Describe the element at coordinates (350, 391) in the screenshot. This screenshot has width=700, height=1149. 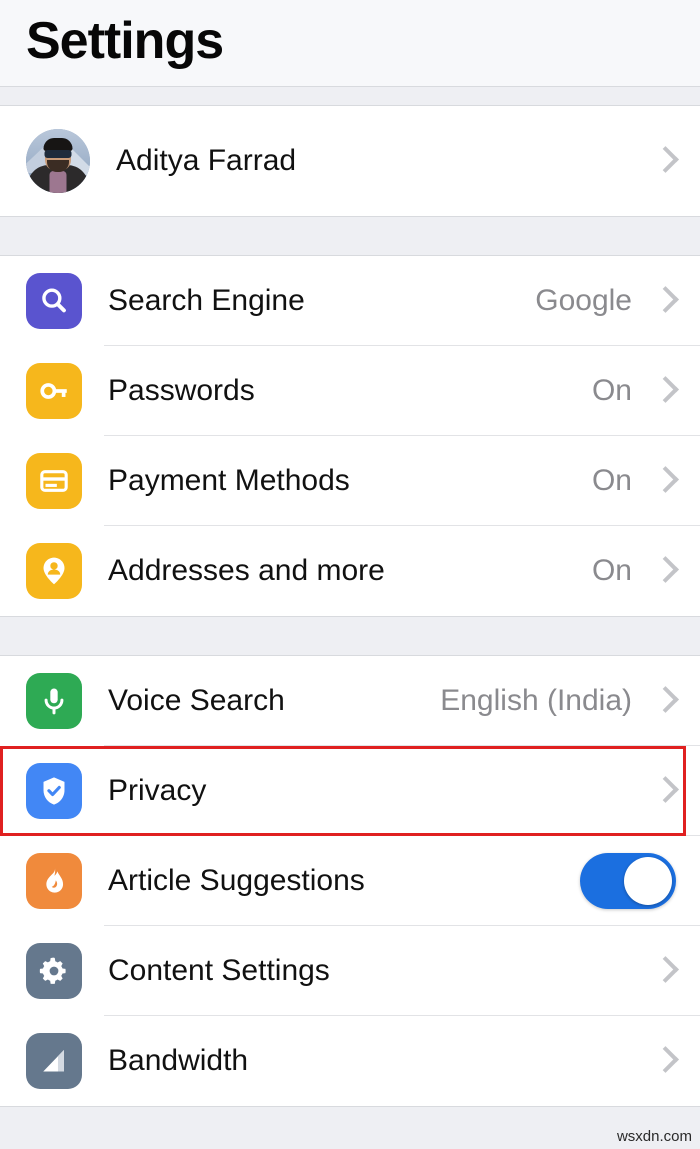
I see `row-passwords: Passwords On` at that location.